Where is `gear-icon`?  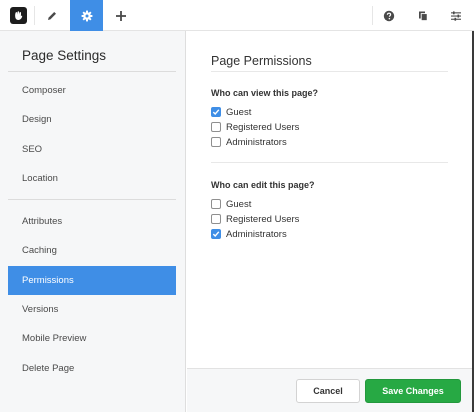 gear-icon is located at coordinates (86, 15).